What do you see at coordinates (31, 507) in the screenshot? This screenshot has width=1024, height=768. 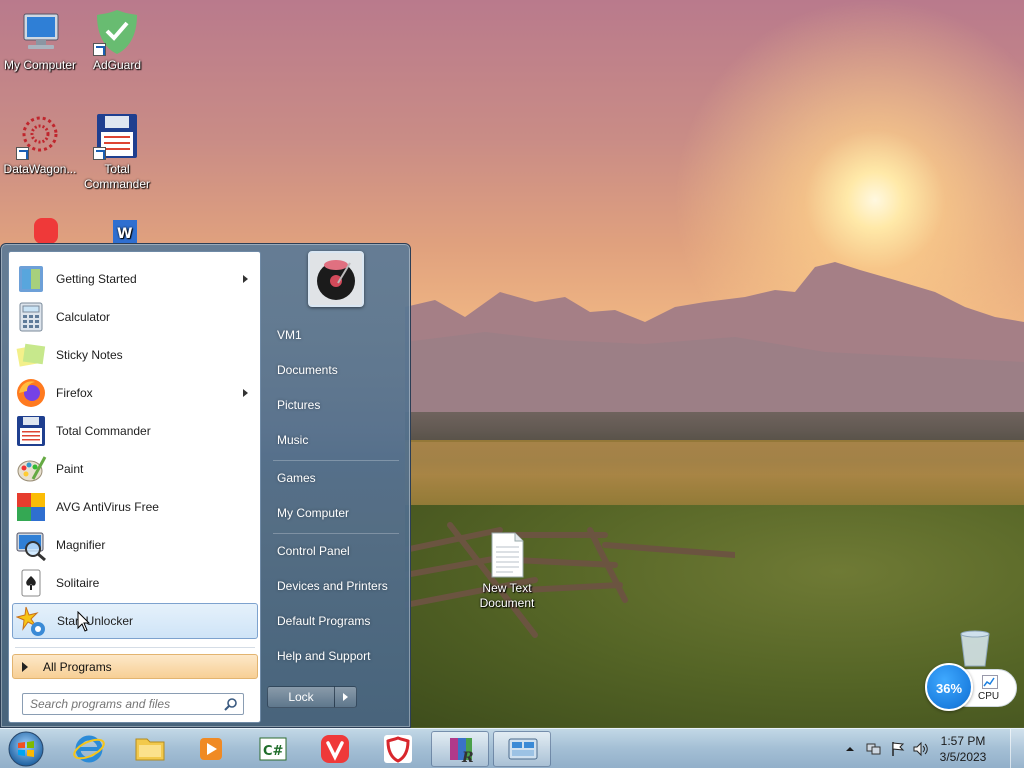 I see `avg-icon` at bounding box center [31, 507].